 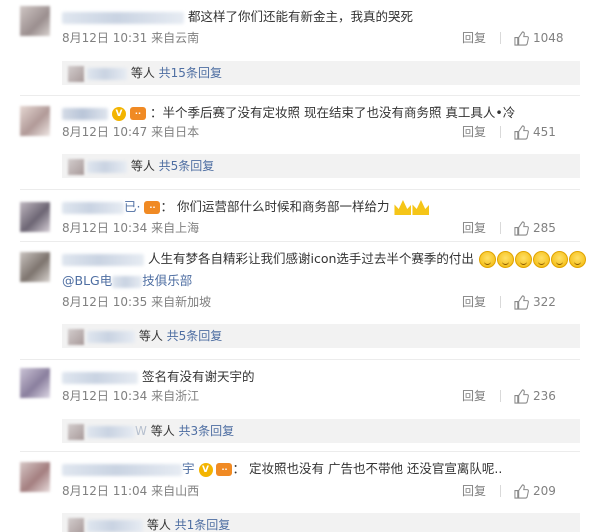 I want to click on comment-meta: 8月12日 10:31 来自云南, so click(x=130, y=38).